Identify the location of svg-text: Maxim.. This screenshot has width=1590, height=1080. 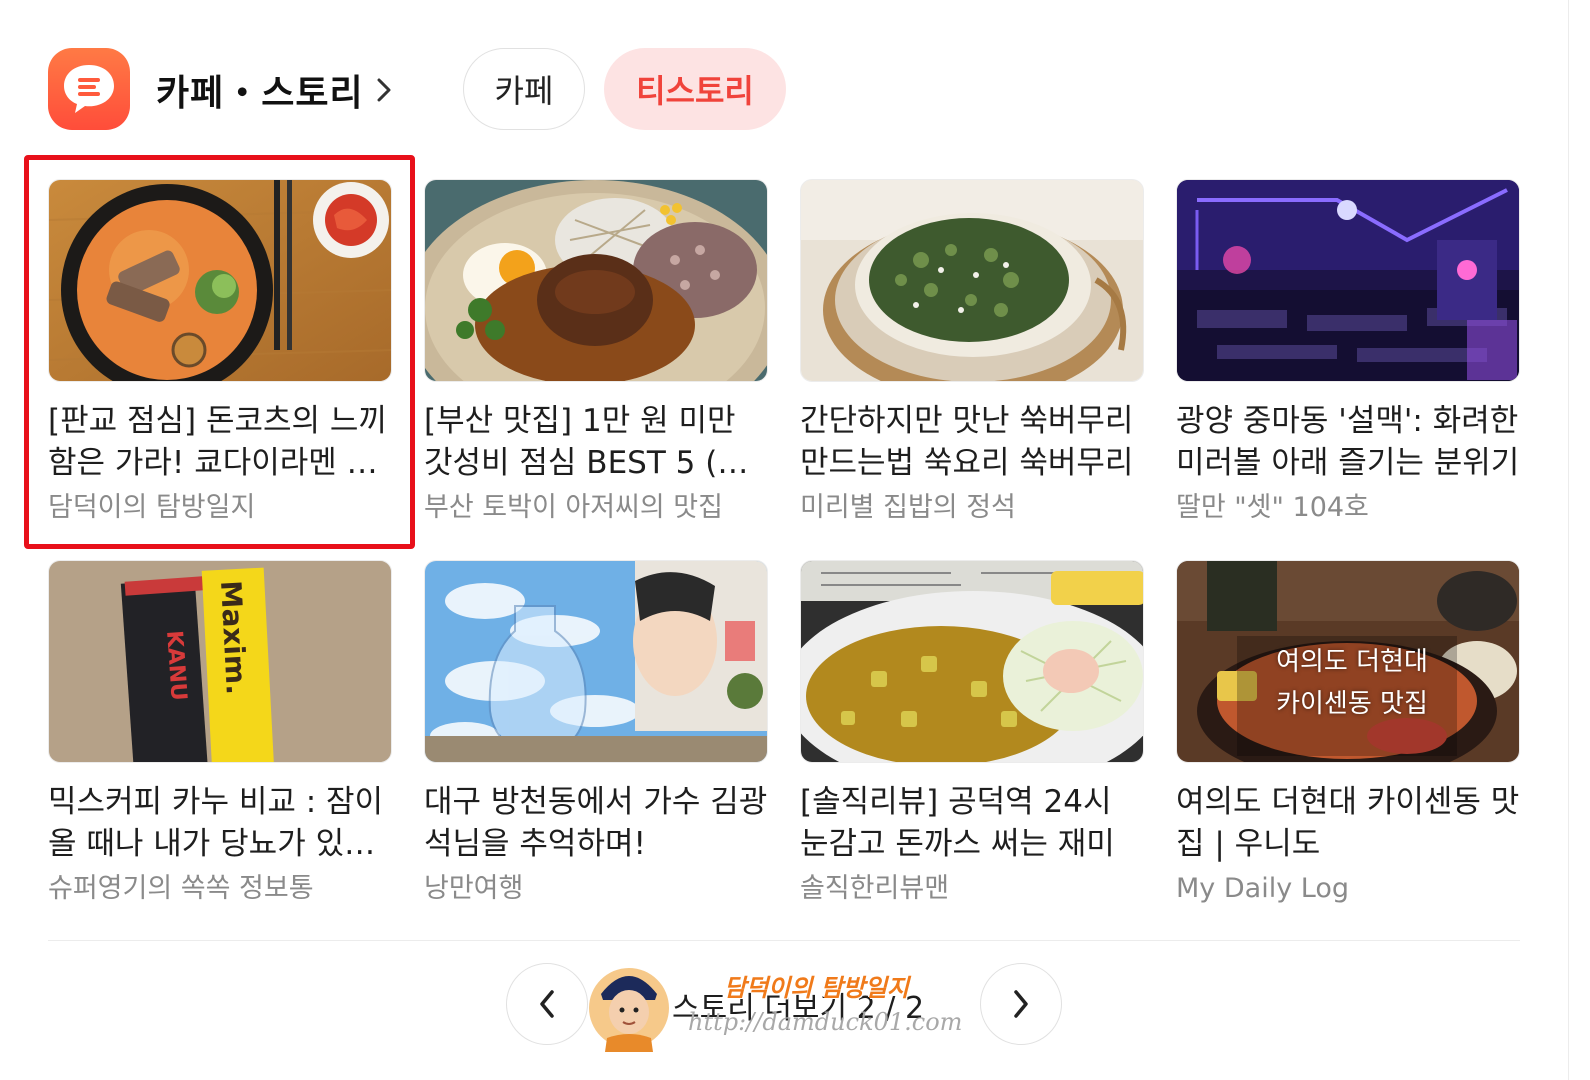
(233, 638).